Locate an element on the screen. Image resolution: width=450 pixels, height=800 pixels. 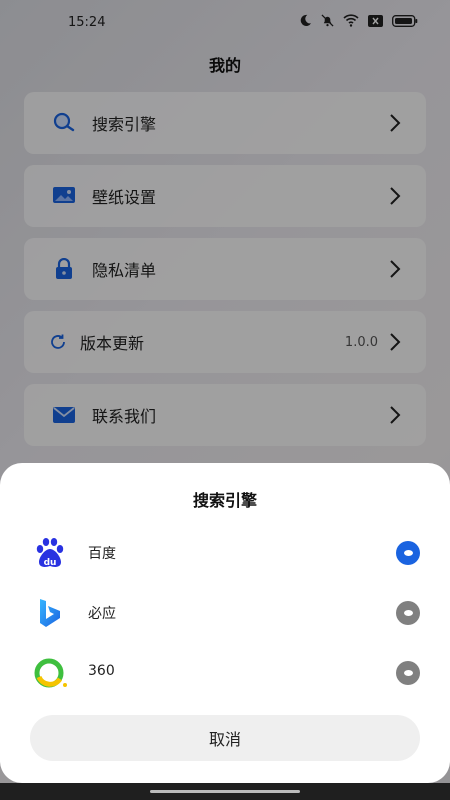
cancel-button: 取消 is located at coordinates (225, 738).